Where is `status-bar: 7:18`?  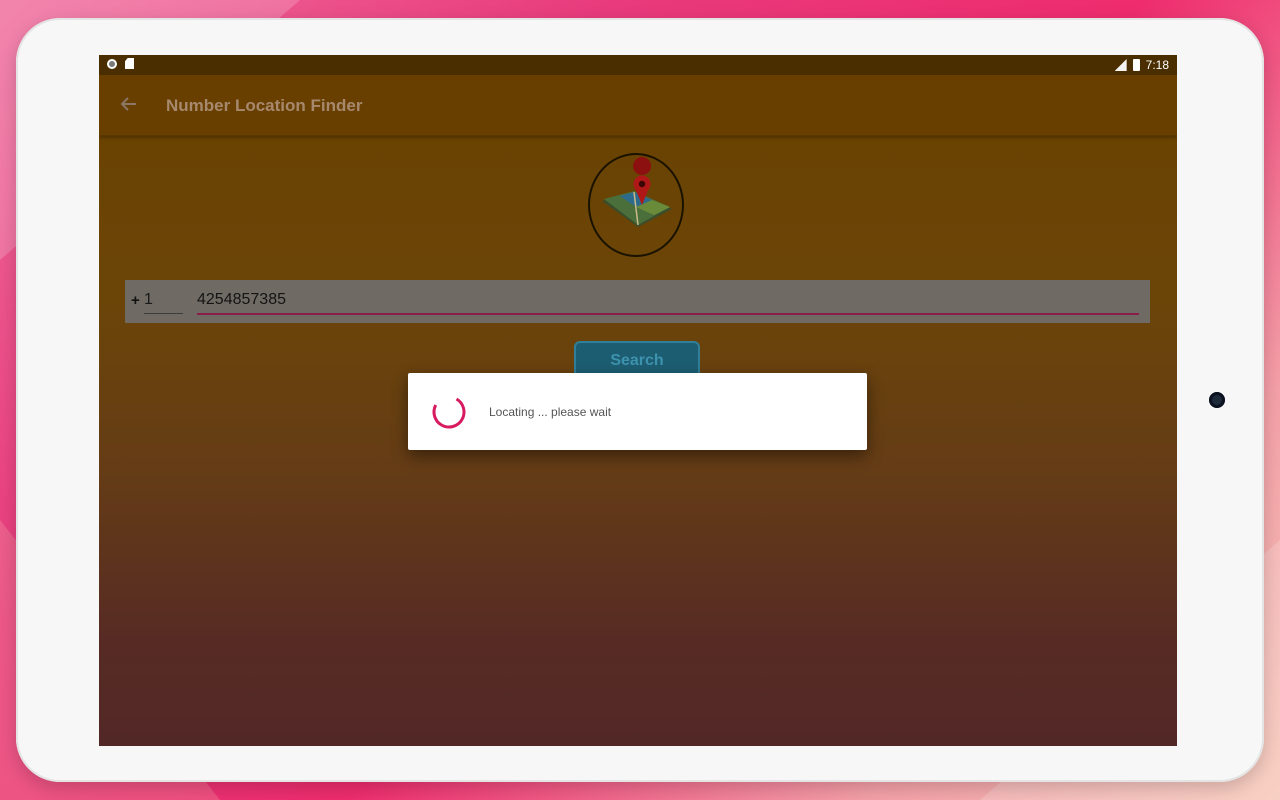 status-bar: 7:18 is located at coordinates (638, 65).